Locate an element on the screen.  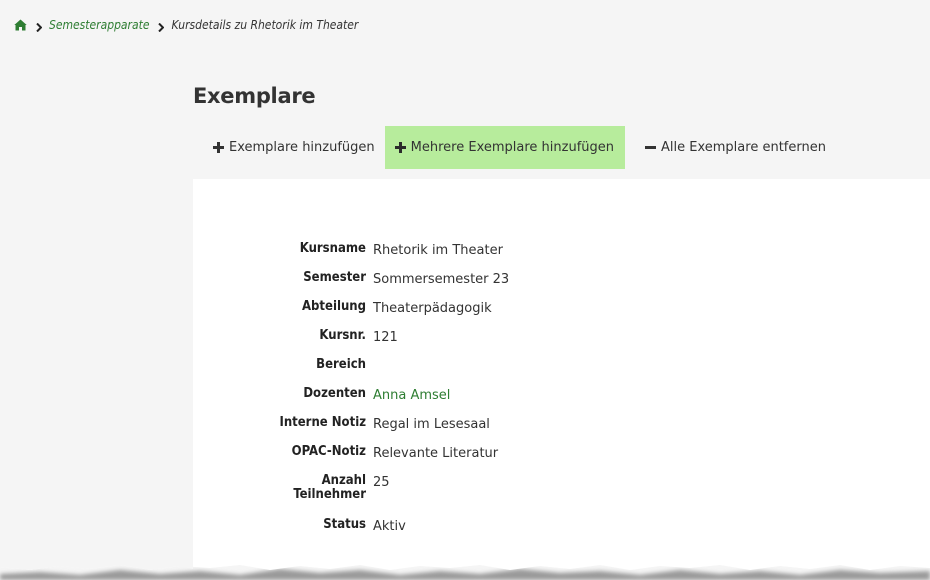
detail-row-opac-notiz: OPAC-Notiz Relevante Literatur is located at coordinates (379, 458).